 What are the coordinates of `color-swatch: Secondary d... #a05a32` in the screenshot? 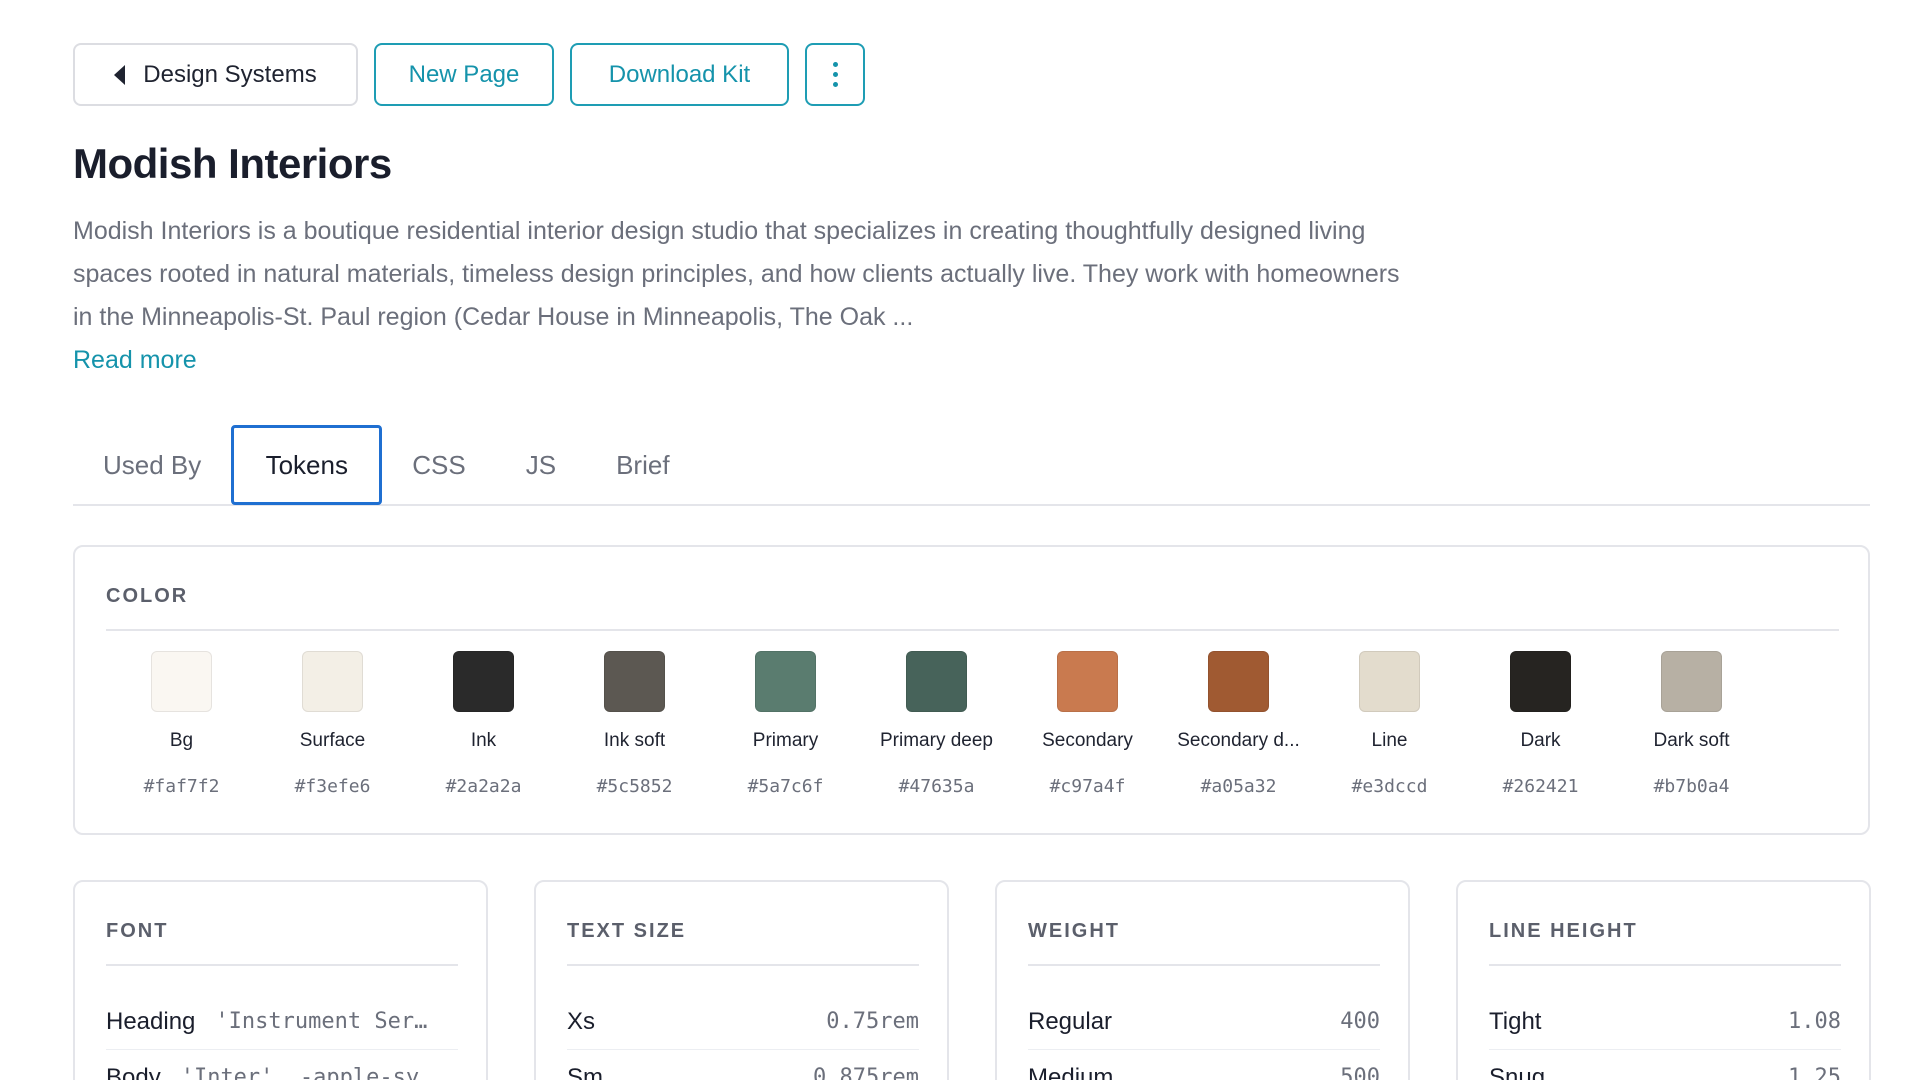 It's located at (1238, 724).